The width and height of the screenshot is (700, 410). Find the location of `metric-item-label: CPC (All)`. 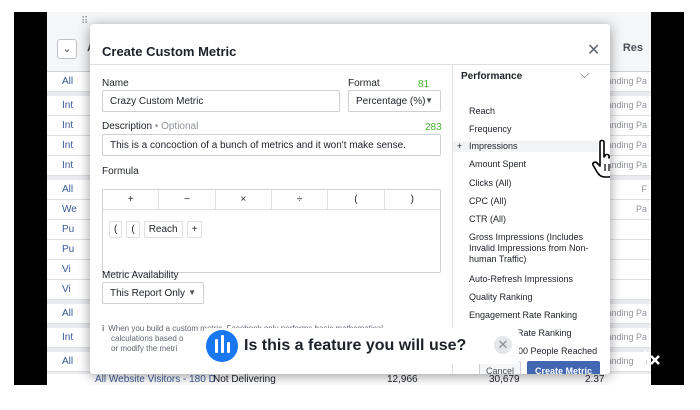

metric-item-label: CPC (All) is located at coordinates (488, 201).